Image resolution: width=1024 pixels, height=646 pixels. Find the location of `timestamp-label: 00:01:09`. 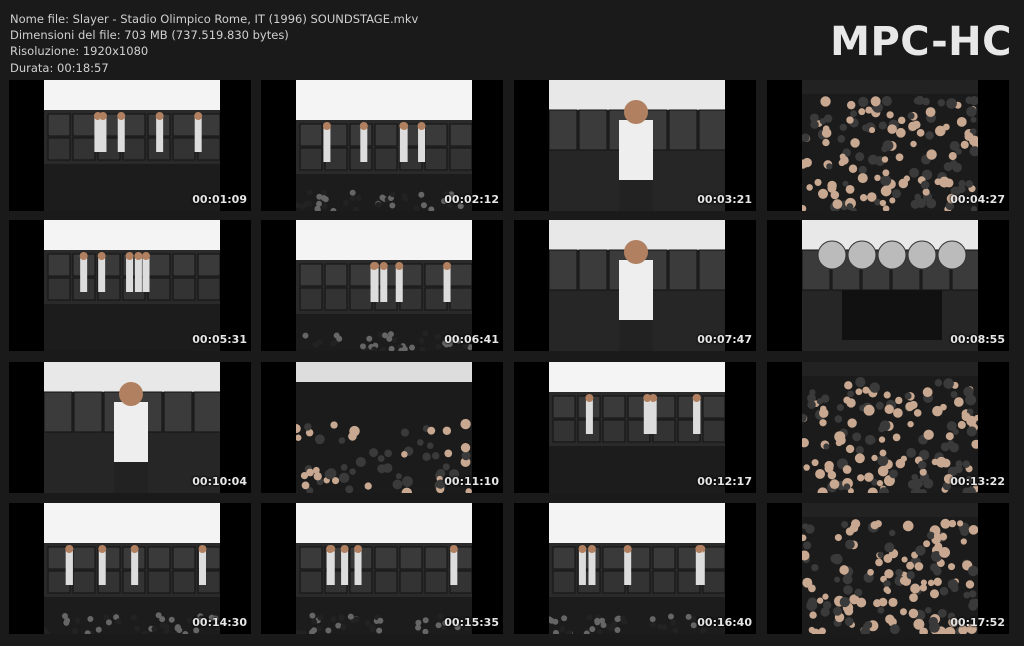

timestamp-label: 00:01:09 is located at coordinates (219, 199).